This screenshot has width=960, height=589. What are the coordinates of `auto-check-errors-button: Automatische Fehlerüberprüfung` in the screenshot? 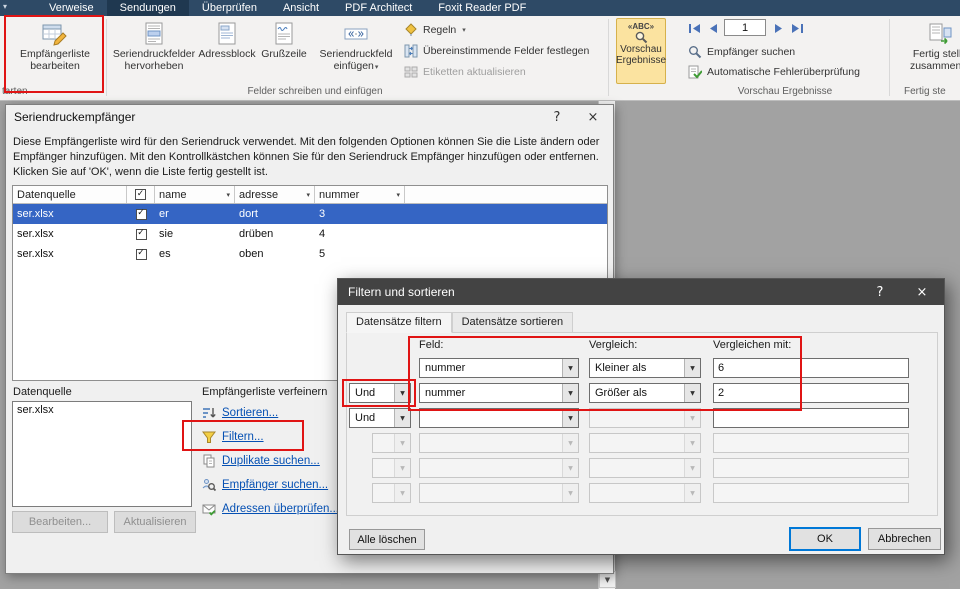 It's located at (774, 71).